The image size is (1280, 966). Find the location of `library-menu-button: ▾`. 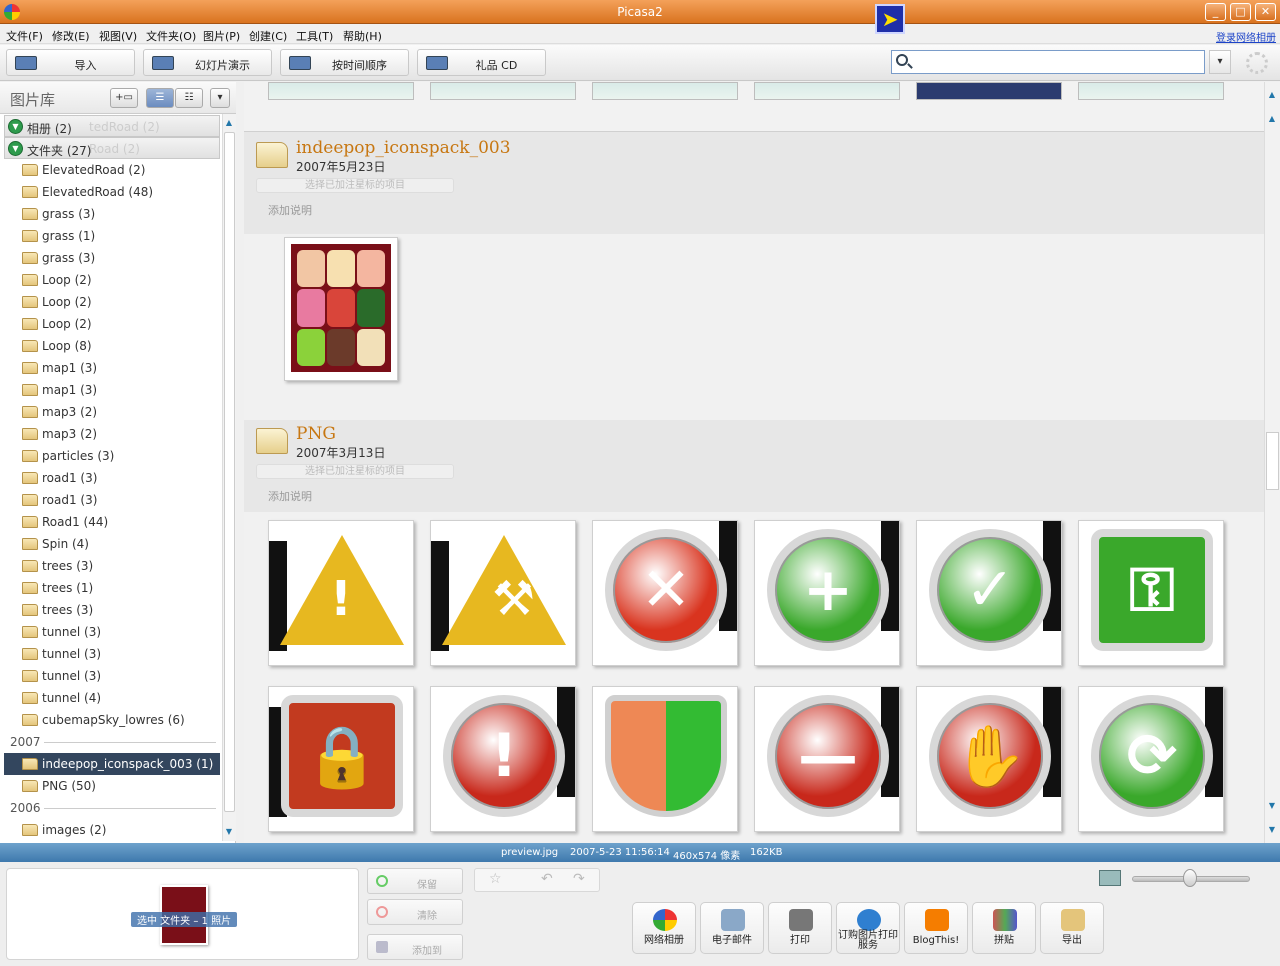

library-menu-button: ▾ is located at coordinates (220, 98).